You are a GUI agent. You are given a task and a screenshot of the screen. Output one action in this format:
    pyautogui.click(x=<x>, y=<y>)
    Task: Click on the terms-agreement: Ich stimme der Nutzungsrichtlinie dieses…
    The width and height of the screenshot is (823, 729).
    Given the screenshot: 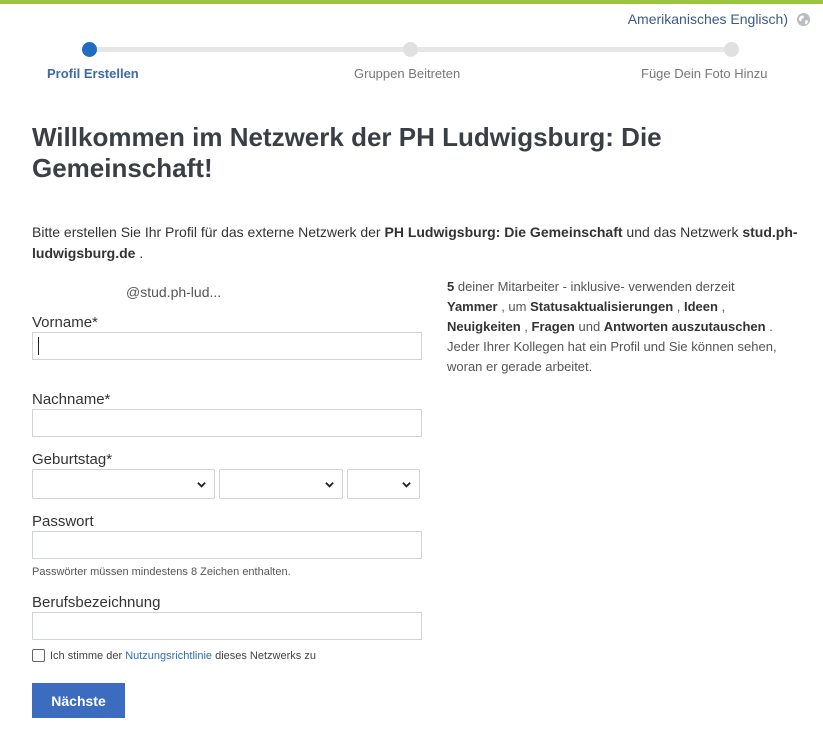 What is the action you would take?
    pyautogui.click(x=174, y=655)
    